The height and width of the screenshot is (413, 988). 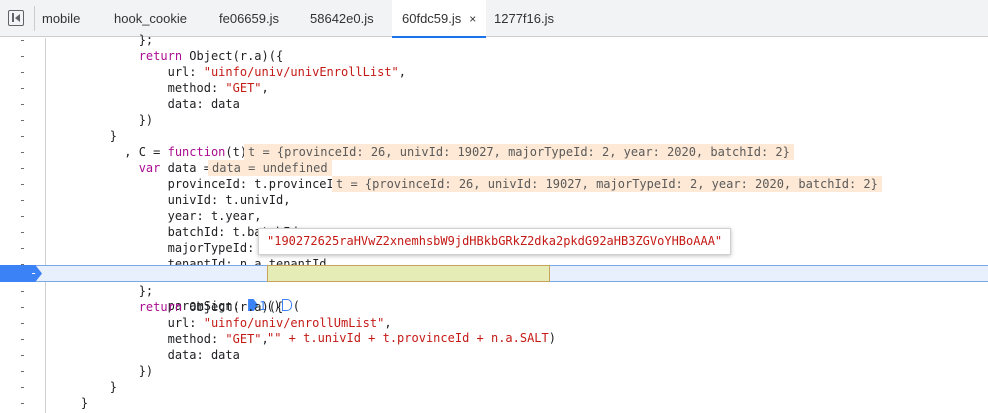 I want to click on tab-label: fe06659.js, so click(x=249, y=18).